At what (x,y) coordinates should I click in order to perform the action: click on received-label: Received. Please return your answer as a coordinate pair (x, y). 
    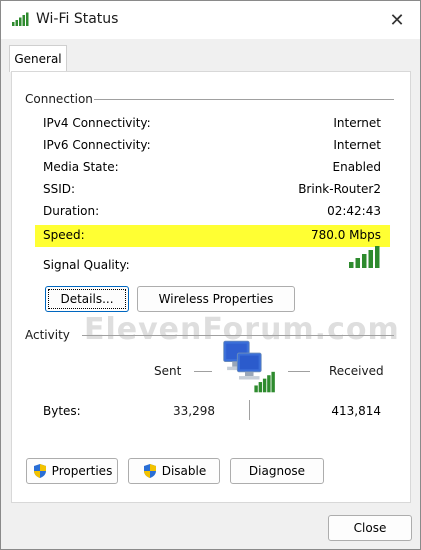
    Looking at the image, I should click on (356, 371).